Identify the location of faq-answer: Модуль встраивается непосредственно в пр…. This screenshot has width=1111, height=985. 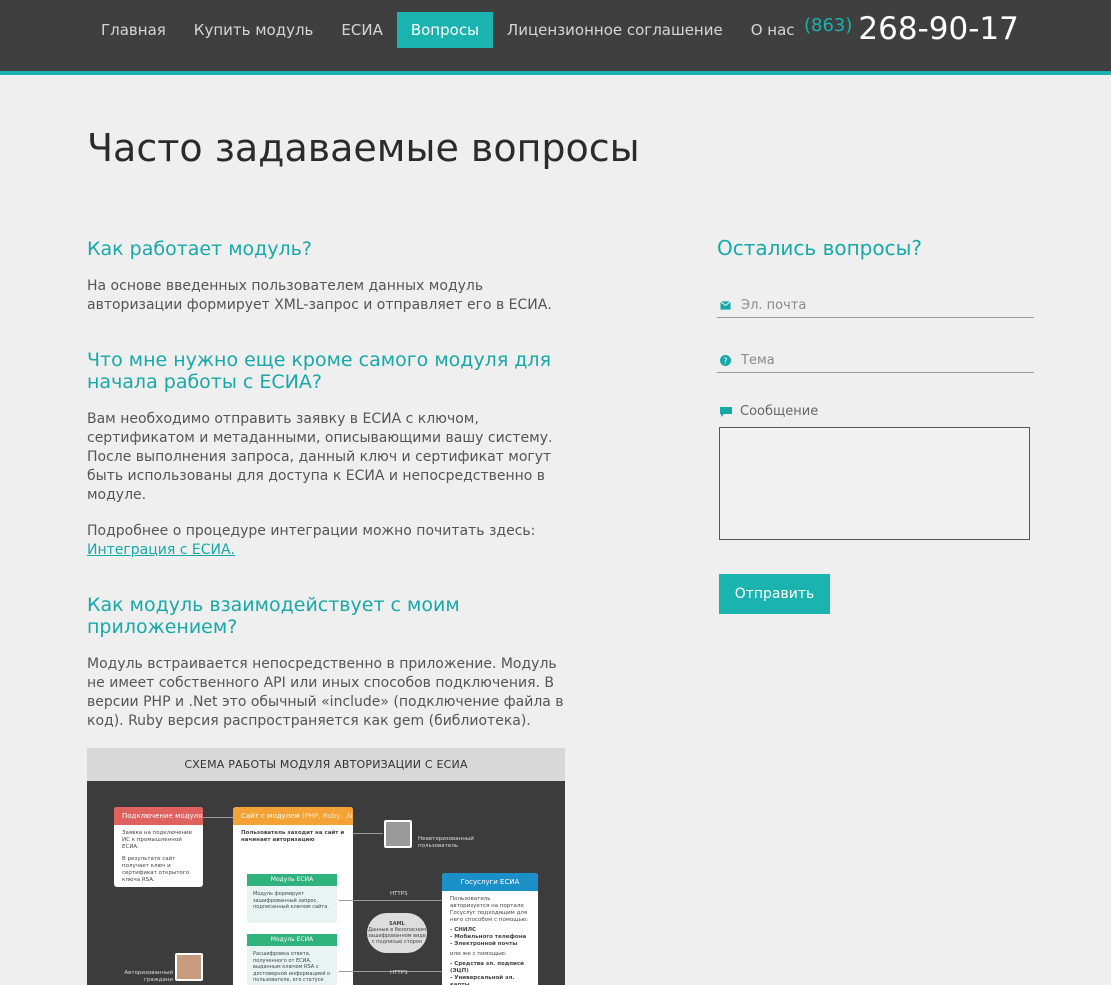
(325, 692).